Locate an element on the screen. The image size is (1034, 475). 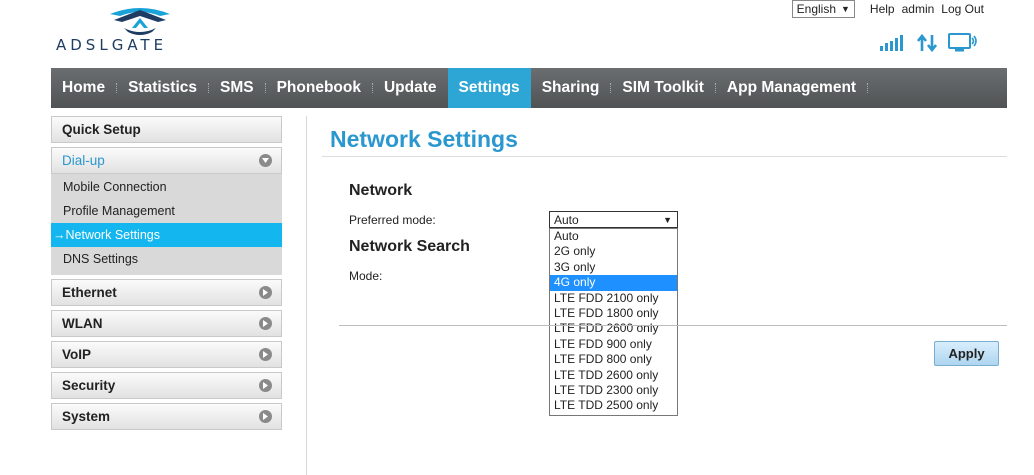
sidebar-item-label: Quick Setup is located at coordinates (101, 129).